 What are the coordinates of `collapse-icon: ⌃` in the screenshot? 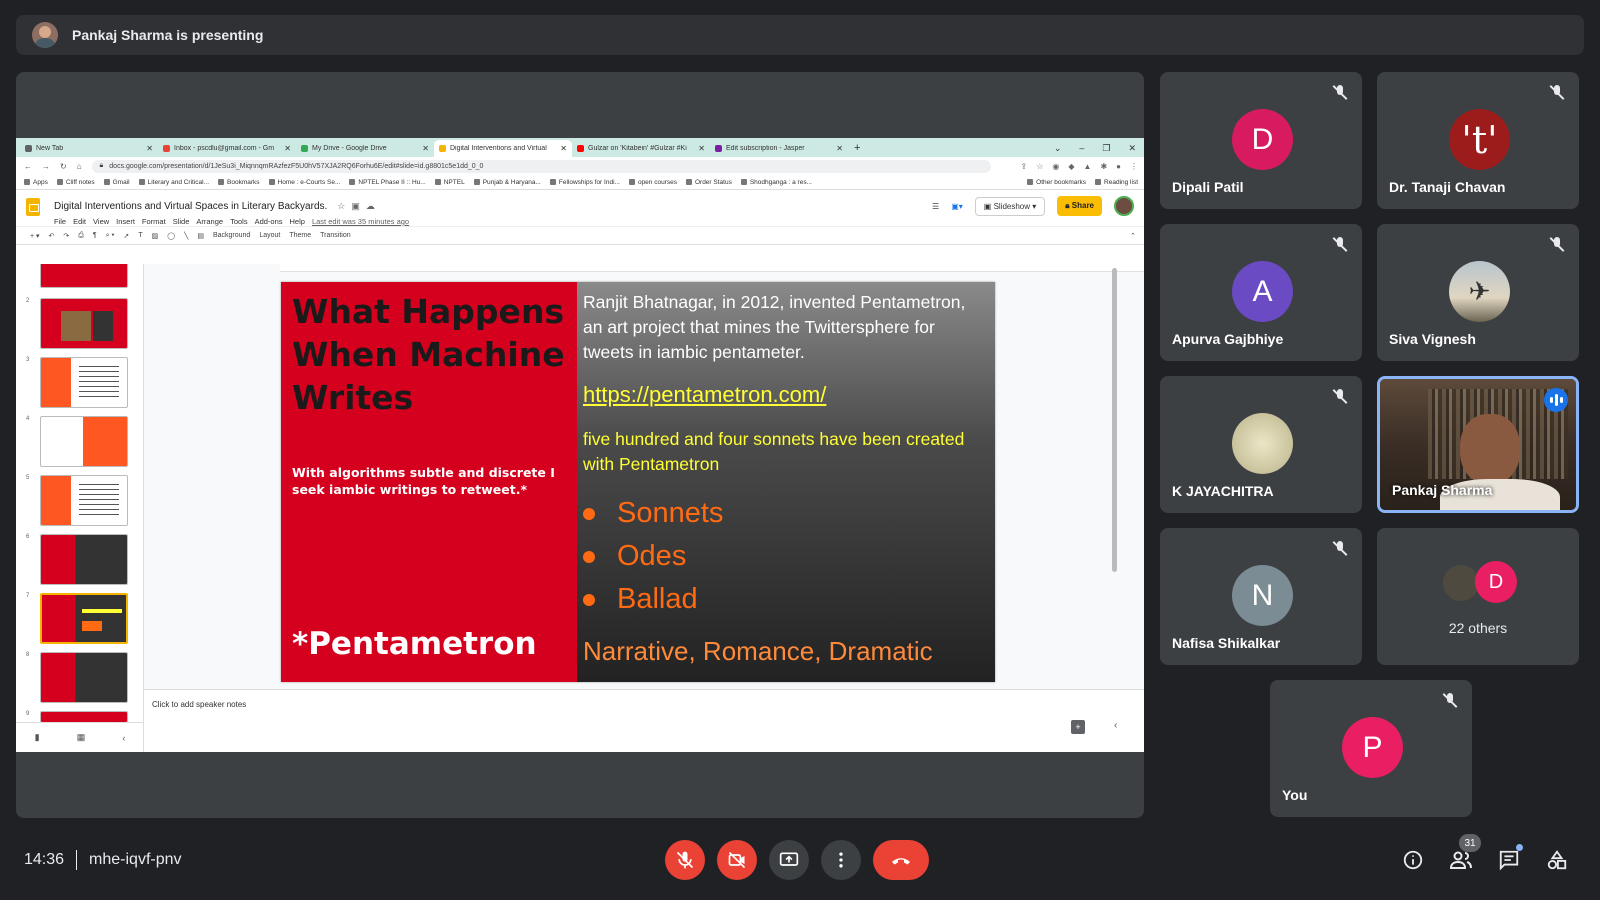 It's located at (1137, 236).